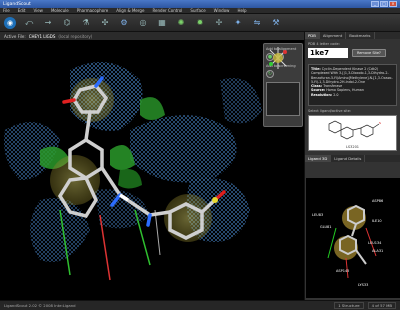 The image size is (400, 310). I want to click on ligand-select-label: Select ligand/active site:, so click(330, 111).